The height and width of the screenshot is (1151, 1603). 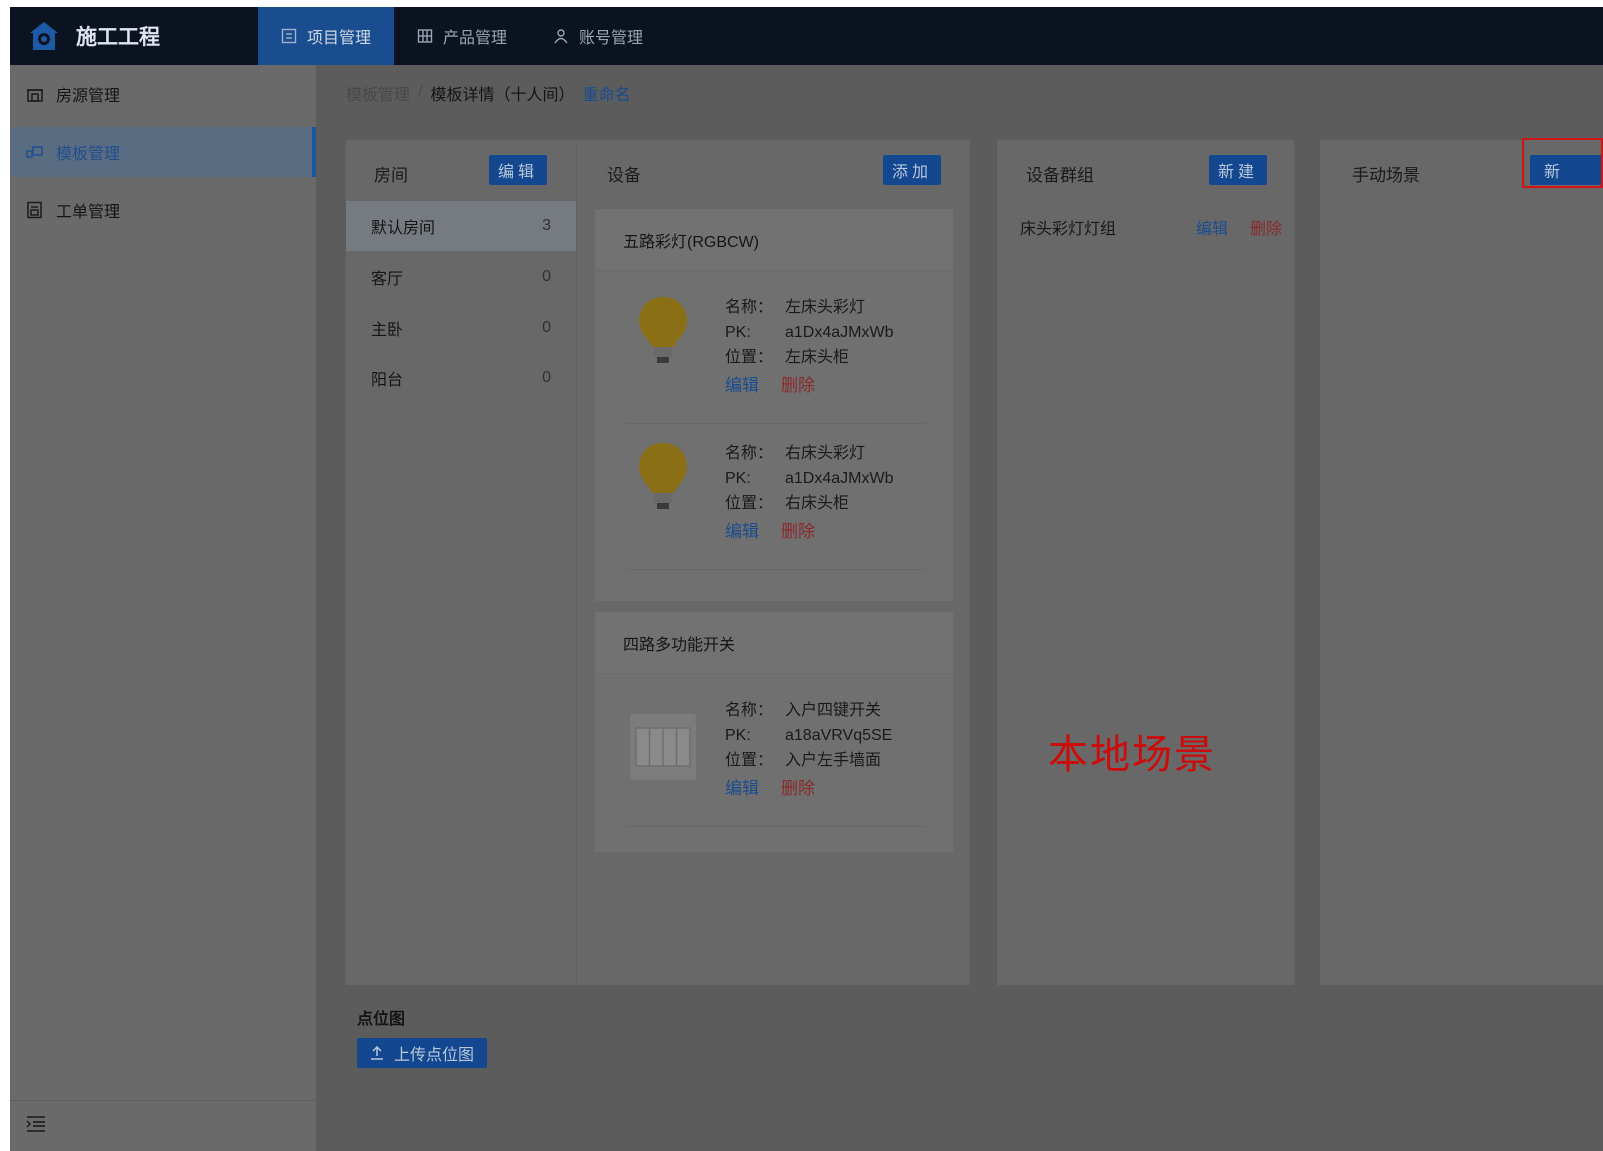 I want to click on workorder-icon, so click(x=34, y=210).